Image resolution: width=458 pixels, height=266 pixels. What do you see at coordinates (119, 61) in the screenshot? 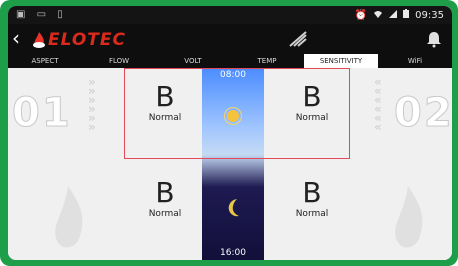
I see `tab-flow: FLOW` at bounding box center [119, 61].